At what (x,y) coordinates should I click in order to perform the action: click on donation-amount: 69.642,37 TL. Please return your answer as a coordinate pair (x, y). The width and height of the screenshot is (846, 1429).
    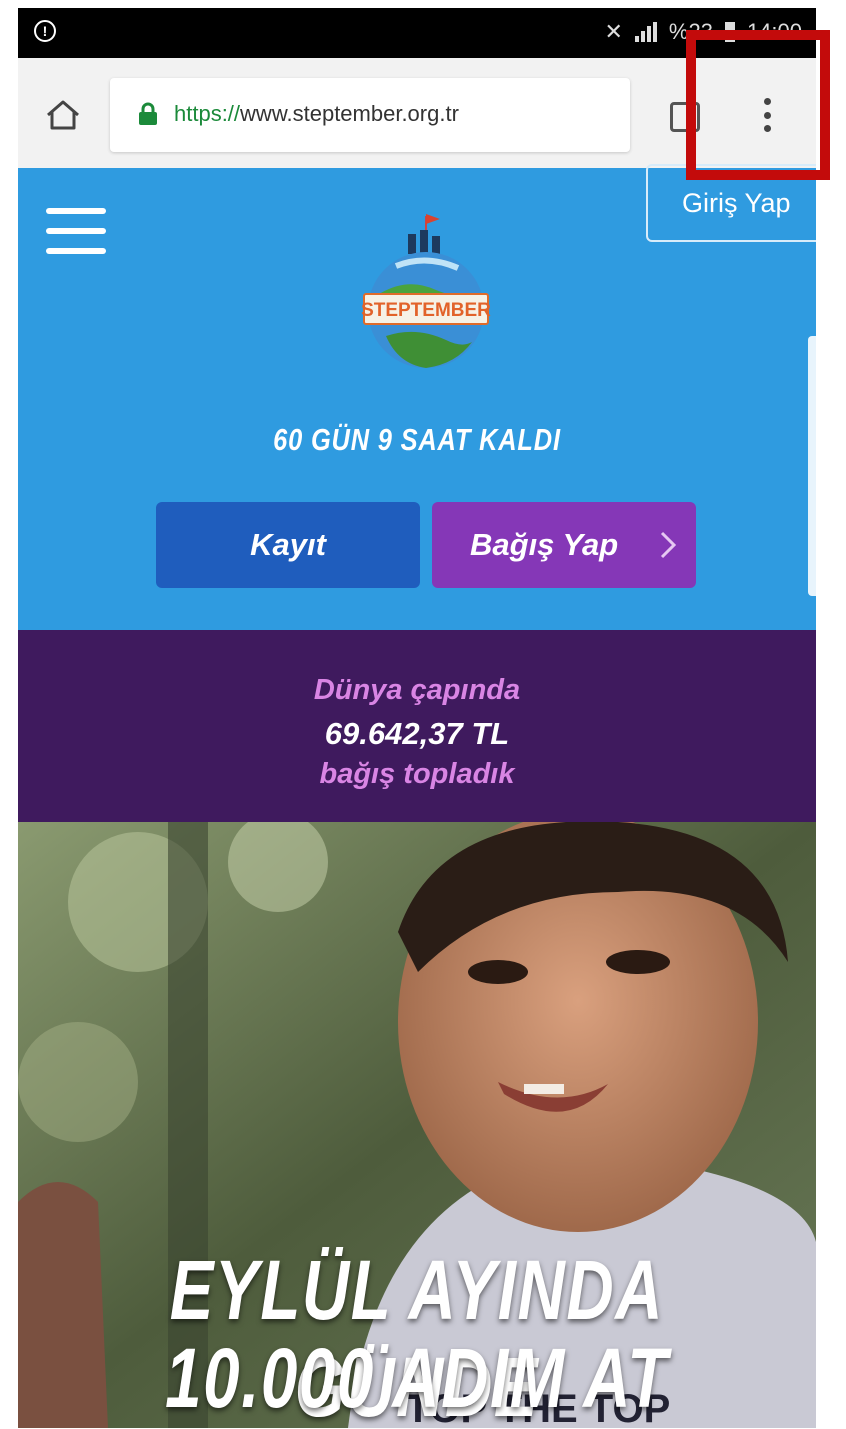
    Looking at the image, I should click on (417, 733).